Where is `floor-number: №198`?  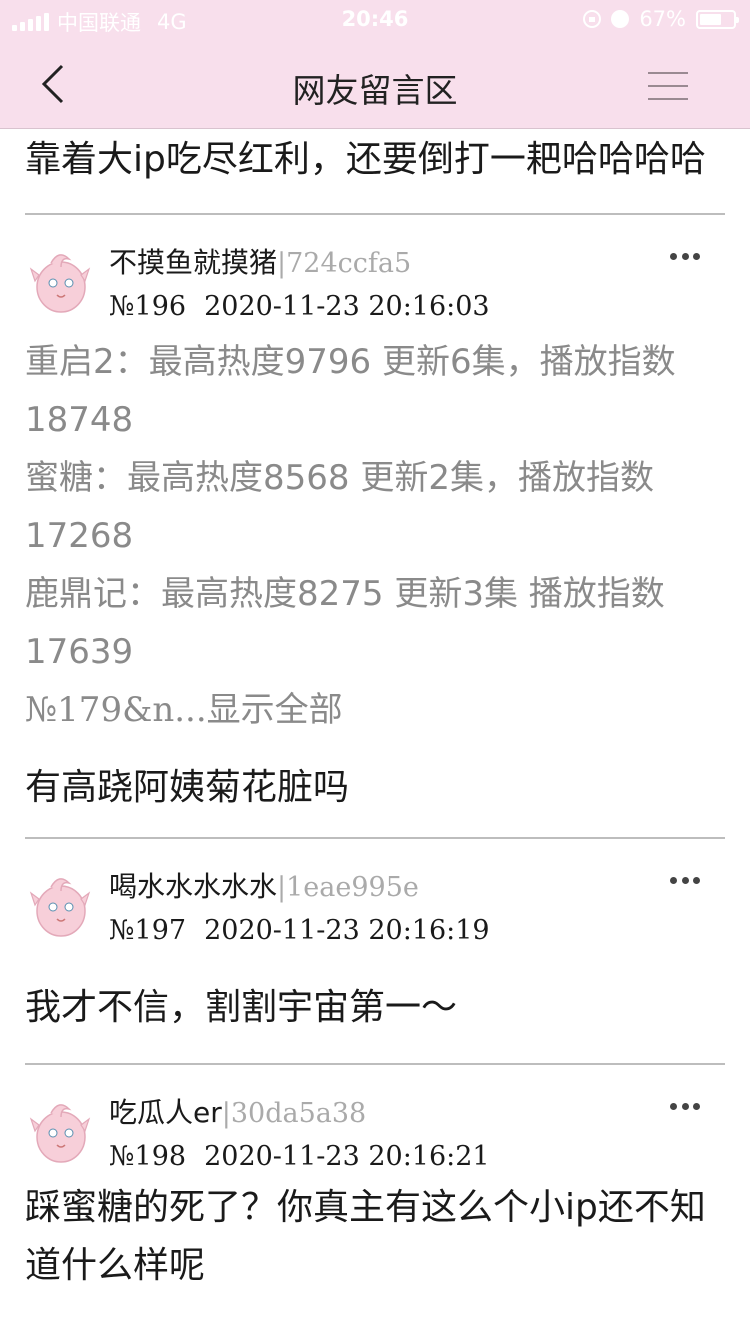
floor-number: №198 is located at coordinates (148, 1156).